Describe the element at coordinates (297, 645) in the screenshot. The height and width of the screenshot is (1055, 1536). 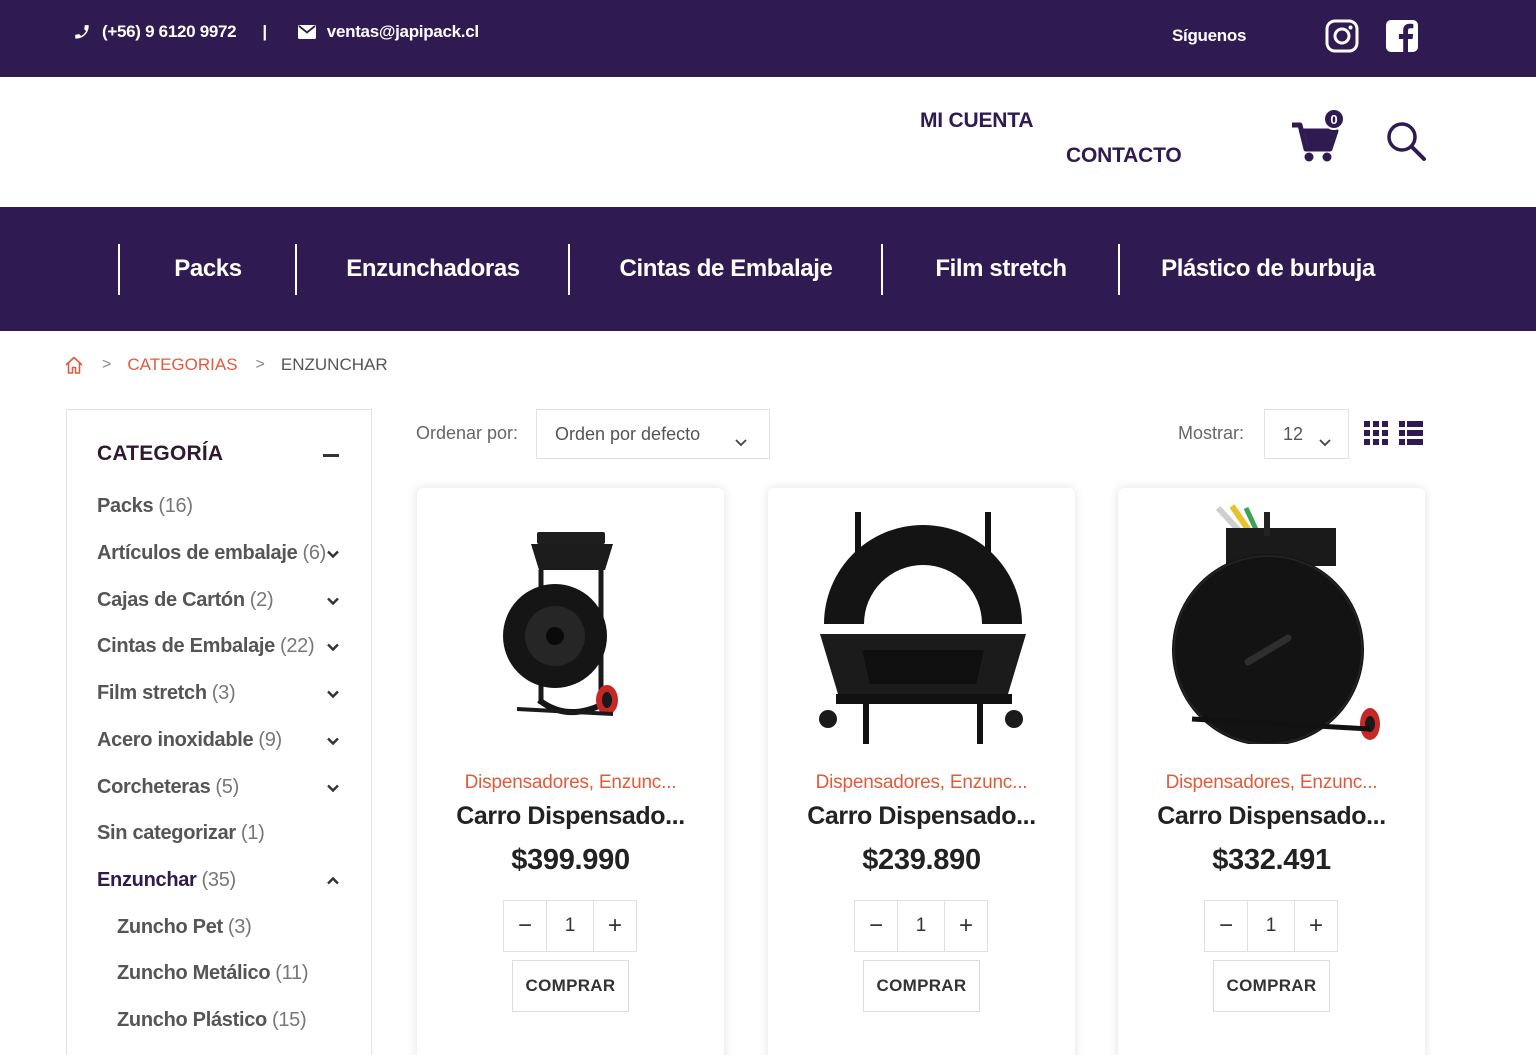
I see `category-count: (22)` at that location.